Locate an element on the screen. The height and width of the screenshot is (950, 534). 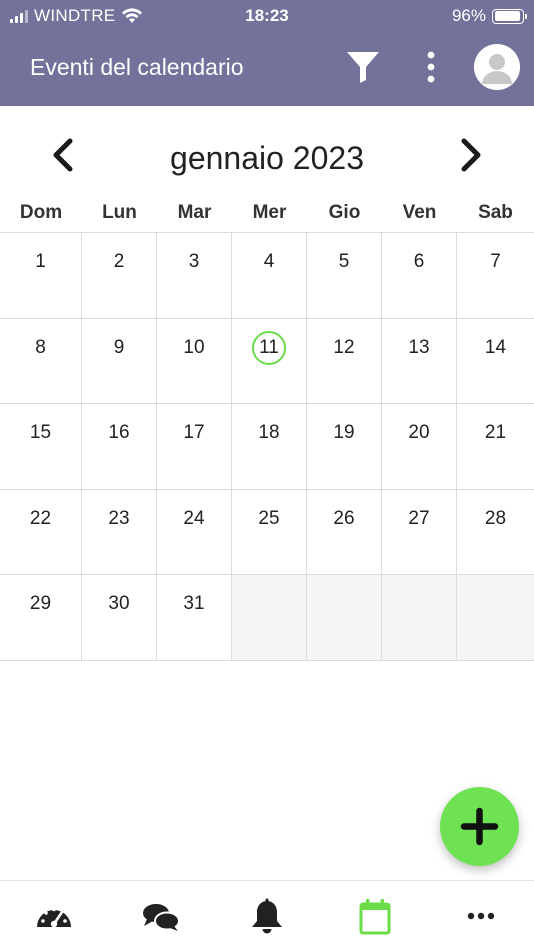
weekday-label: Mer is located at coordinates (269, 212).